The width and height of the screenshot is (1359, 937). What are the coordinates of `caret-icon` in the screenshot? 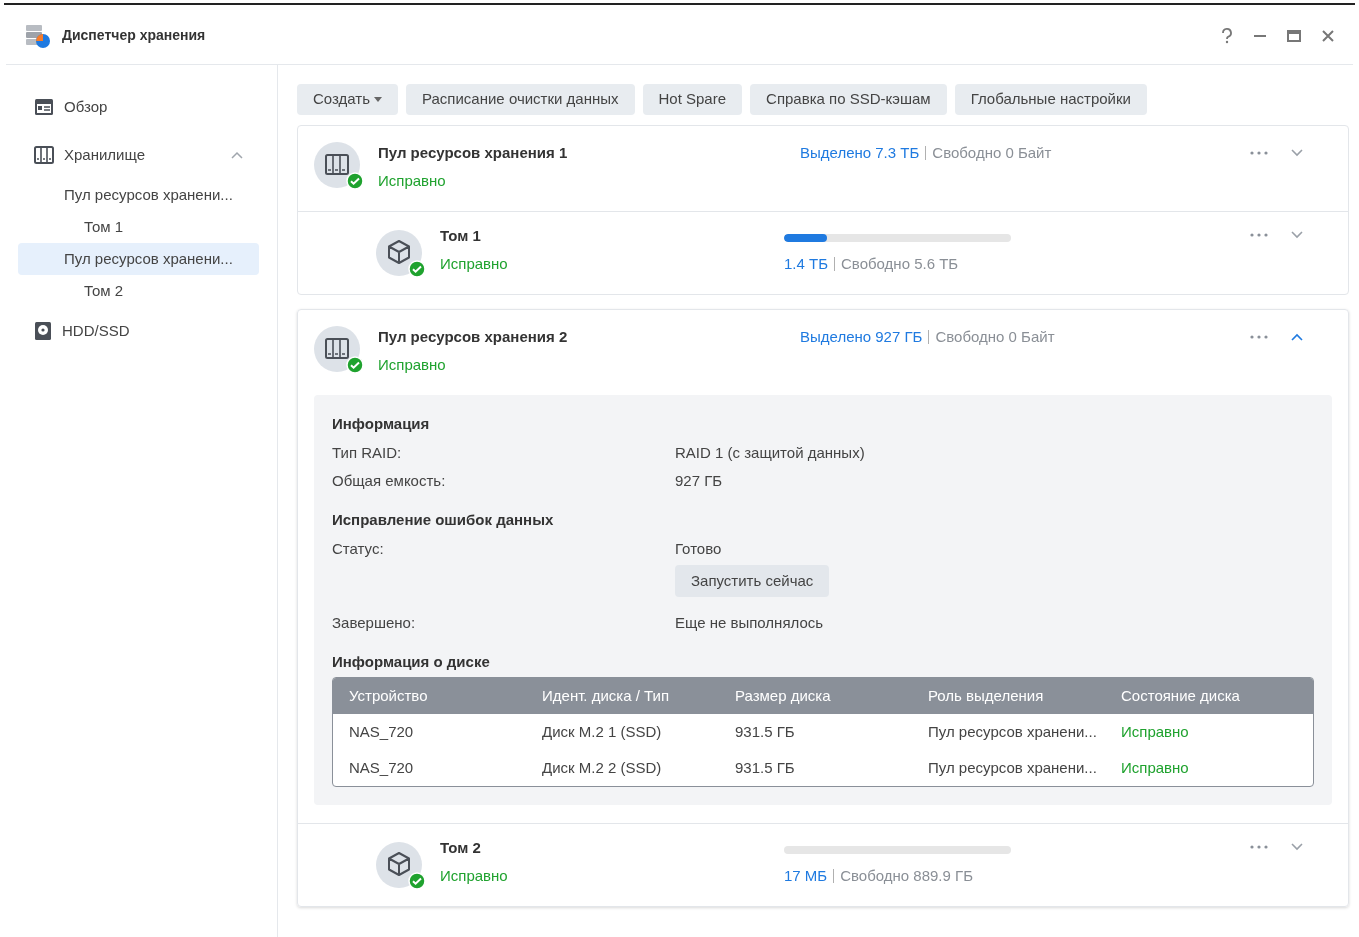 It's located at (378, 99).